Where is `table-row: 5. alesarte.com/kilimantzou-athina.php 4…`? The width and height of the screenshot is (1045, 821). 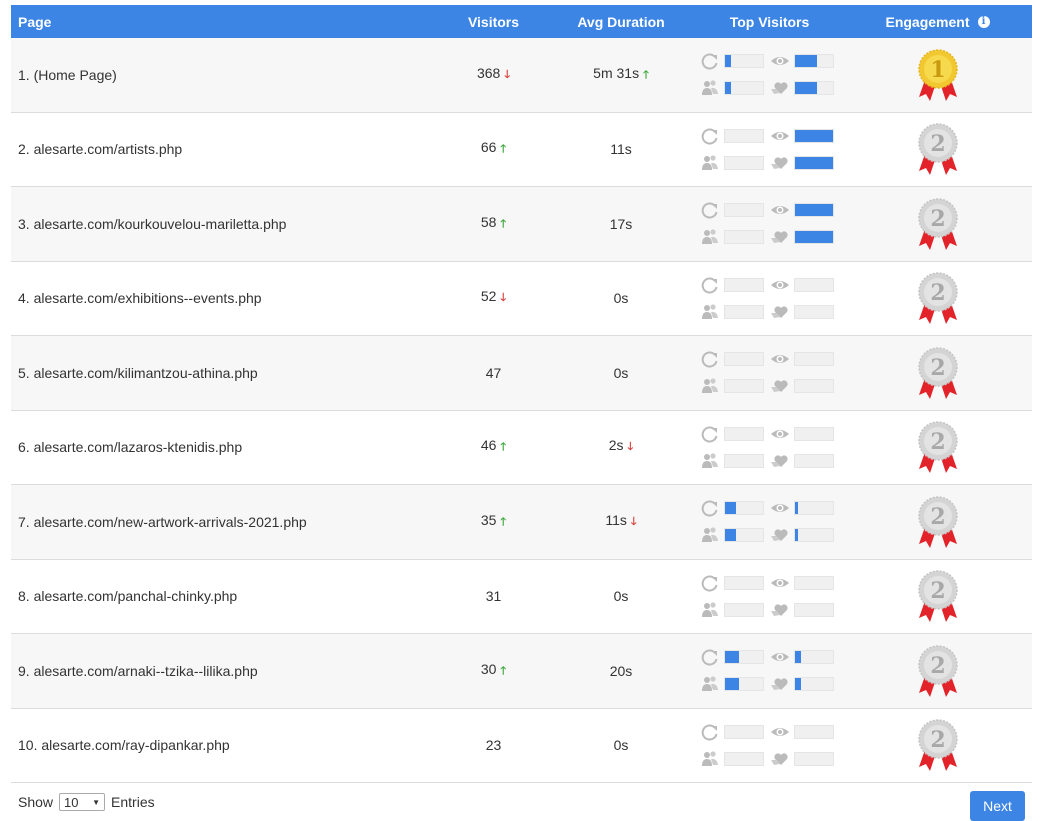
table-row: 5. alesarte.com/kilimantzou-athina.php 4… is located at coordinates (521, 373).